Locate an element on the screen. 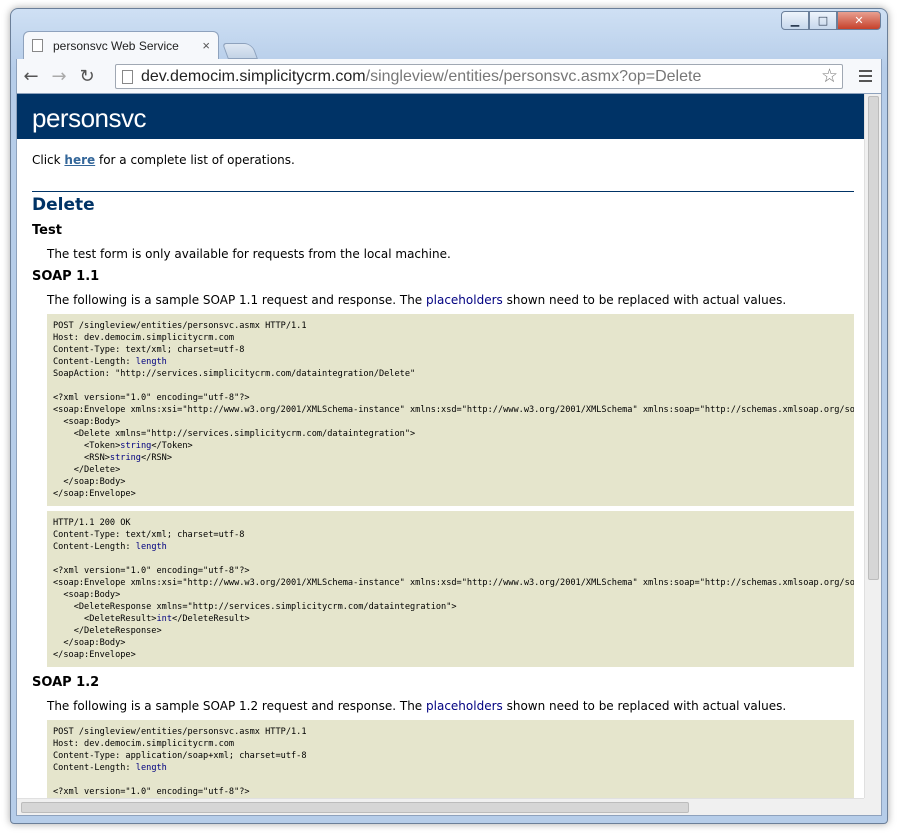 The image size is (901, 834). tab-personsvc: personsvc Web Service × is located at coordinates (121, 45).